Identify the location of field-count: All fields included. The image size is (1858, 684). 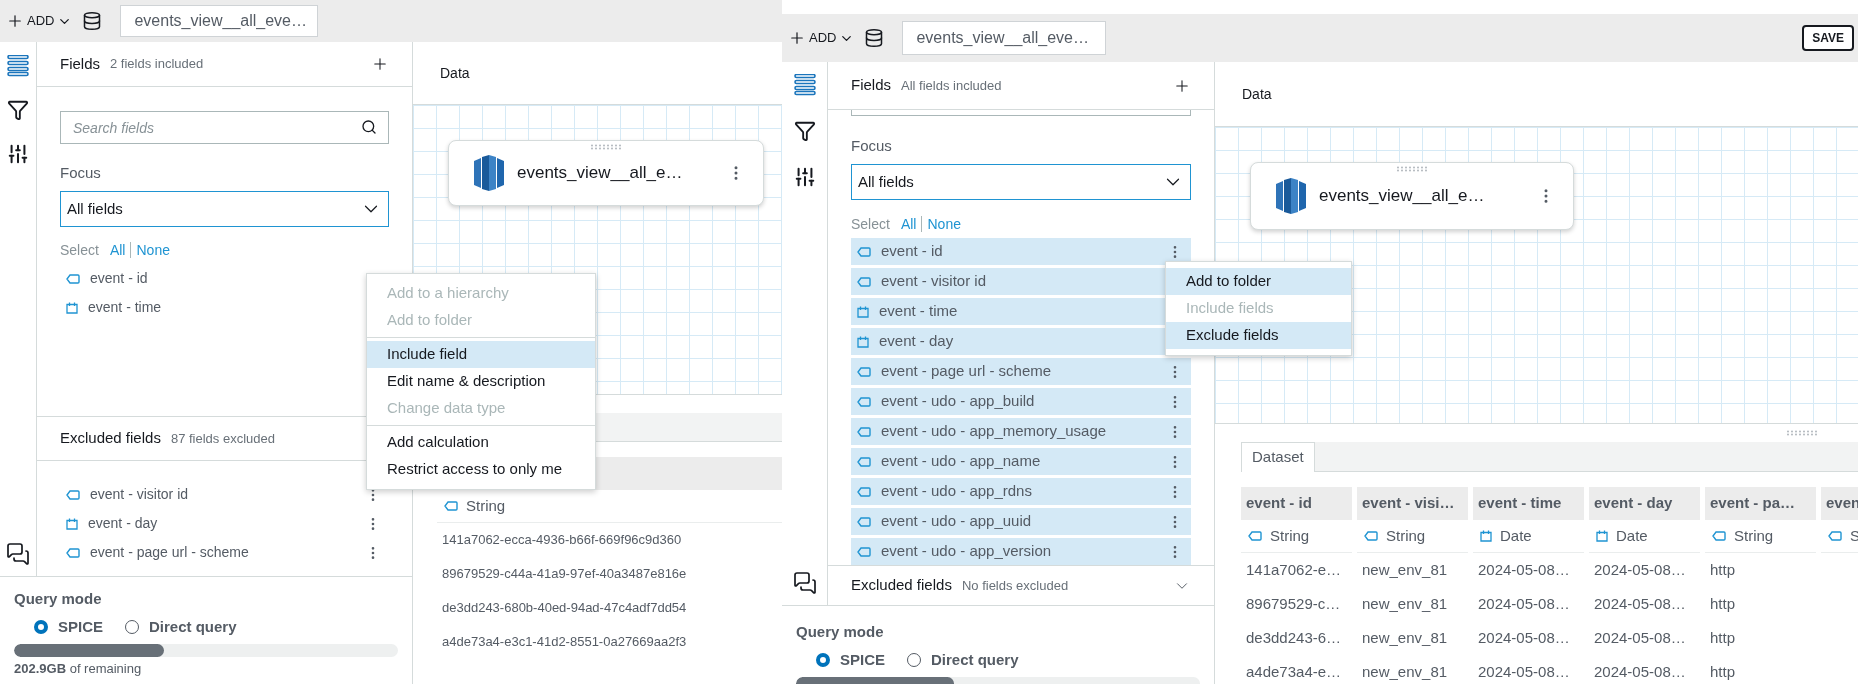
(951, 85).